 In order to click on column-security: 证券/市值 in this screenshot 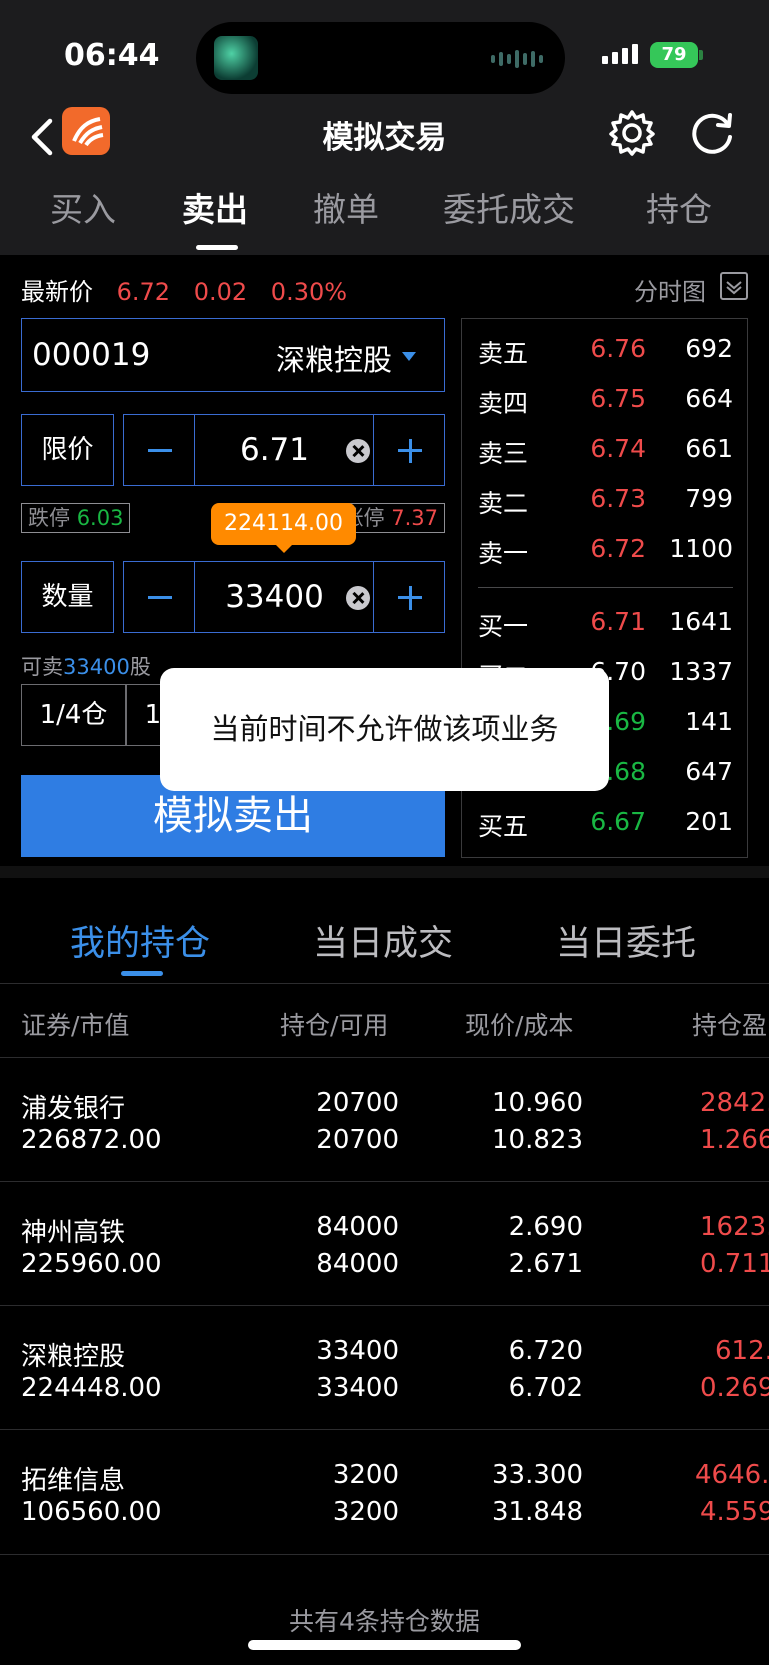, I will do `click(75, 1025)`.